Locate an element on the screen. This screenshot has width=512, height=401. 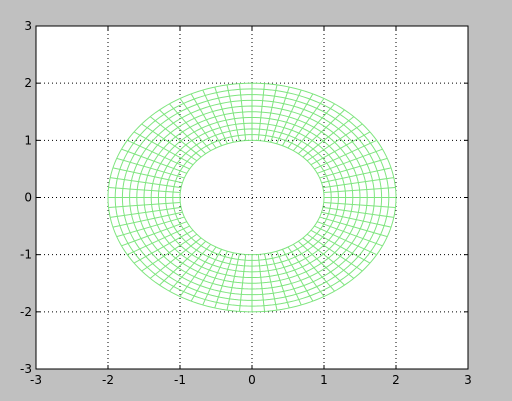
y-tick-label: 3 is located at coordinates (28, 26).